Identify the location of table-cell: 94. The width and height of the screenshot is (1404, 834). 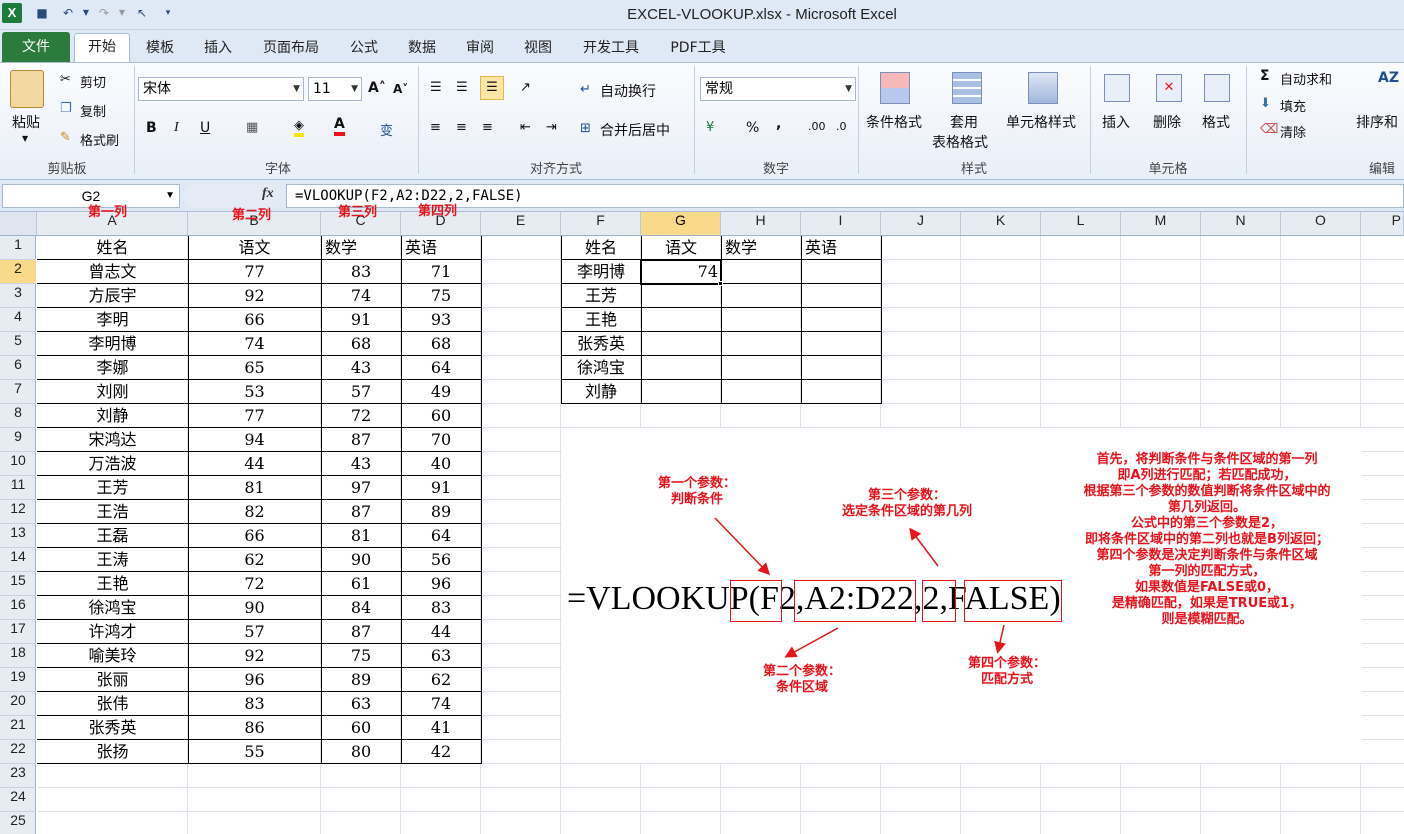
(254, 440).